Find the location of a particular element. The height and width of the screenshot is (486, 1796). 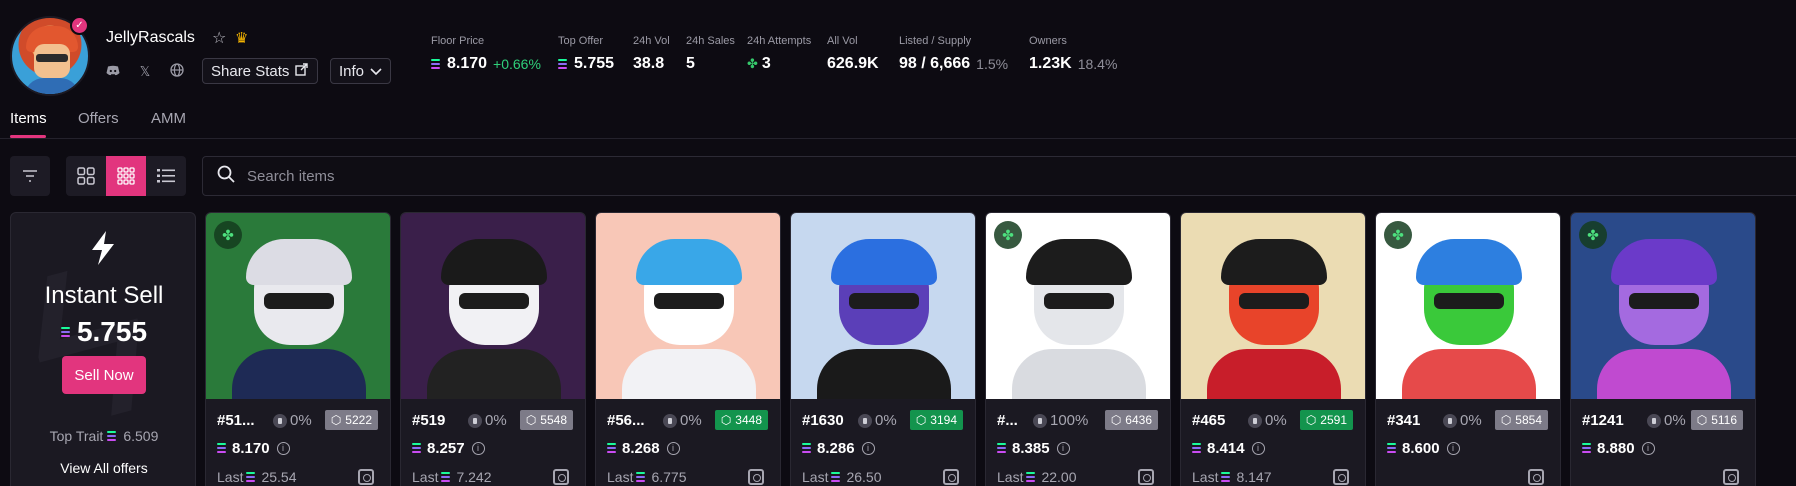

instant-sell-price: 5.755 is located at coordinates (103, 332).